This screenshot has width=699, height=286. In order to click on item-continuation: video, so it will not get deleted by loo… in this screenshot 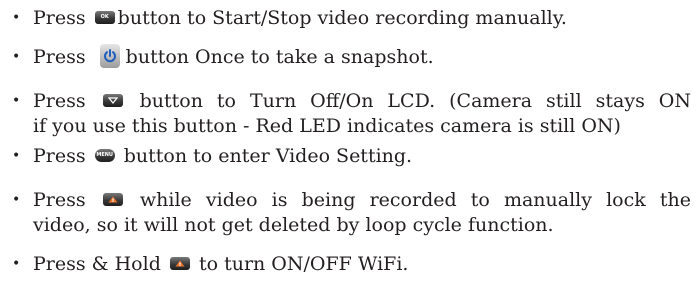, I will do `click(293, 225)`.